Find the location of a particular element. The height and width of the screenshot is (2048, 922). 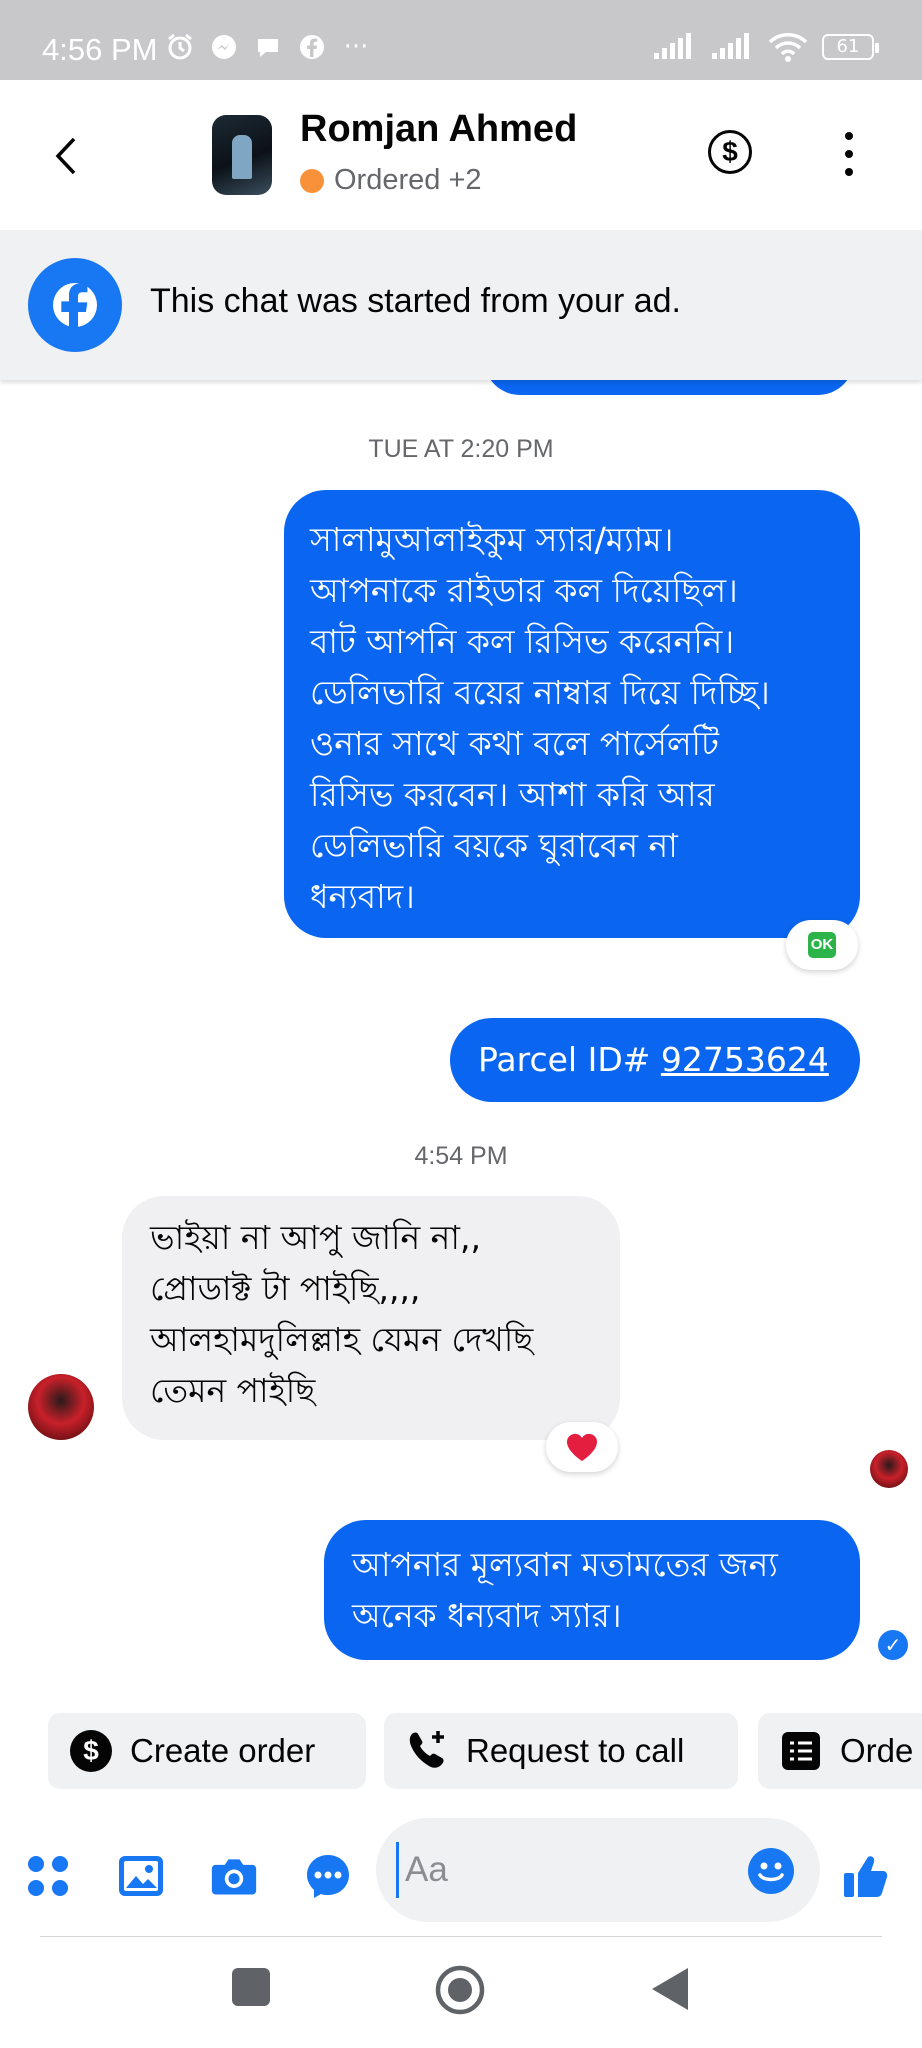

facebook-icon is located at coordinates (312, 47).